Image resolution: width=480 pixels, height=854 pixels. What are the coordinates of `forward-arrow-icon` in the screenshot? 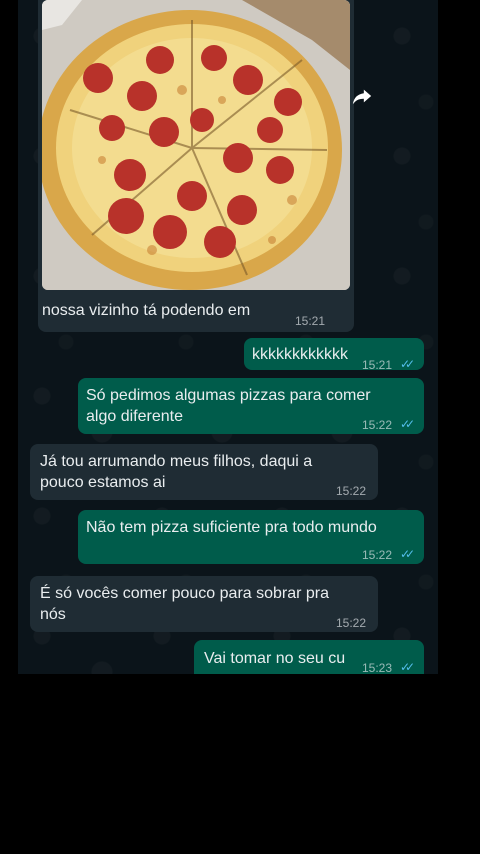 It's located at (362, 96).